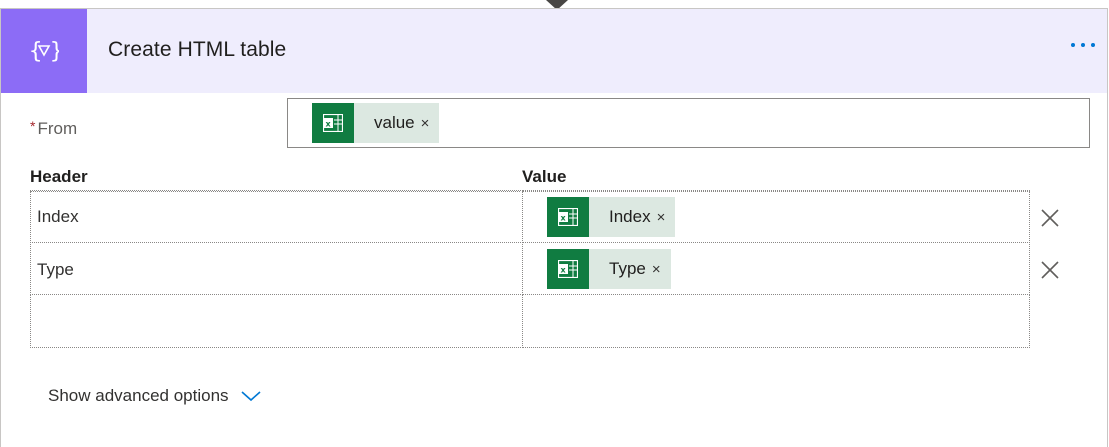 This screenshot has height=447, width=1109. Describe the element at coordinates (58, 216) in the screenshot. I see `header-input-value: Index` at that location.